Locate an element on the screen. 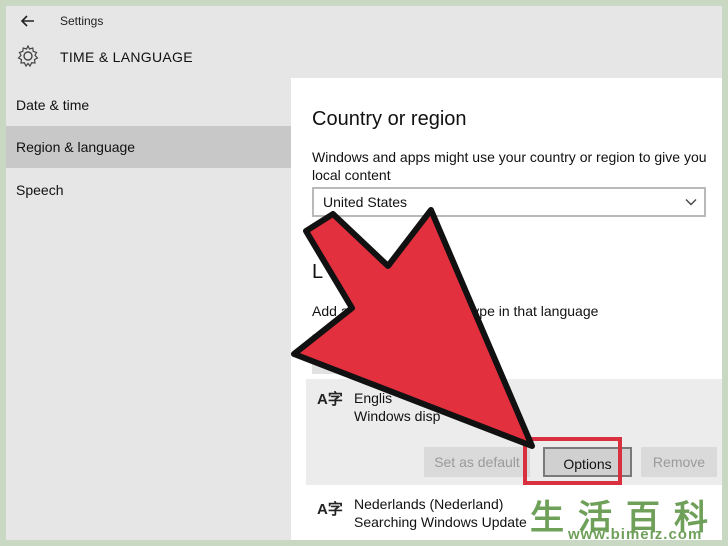 Image resolution: width=728 pixels, height=546 pixels. sidebar-item-date-time: Date & time is located at coordinates (148, 105).